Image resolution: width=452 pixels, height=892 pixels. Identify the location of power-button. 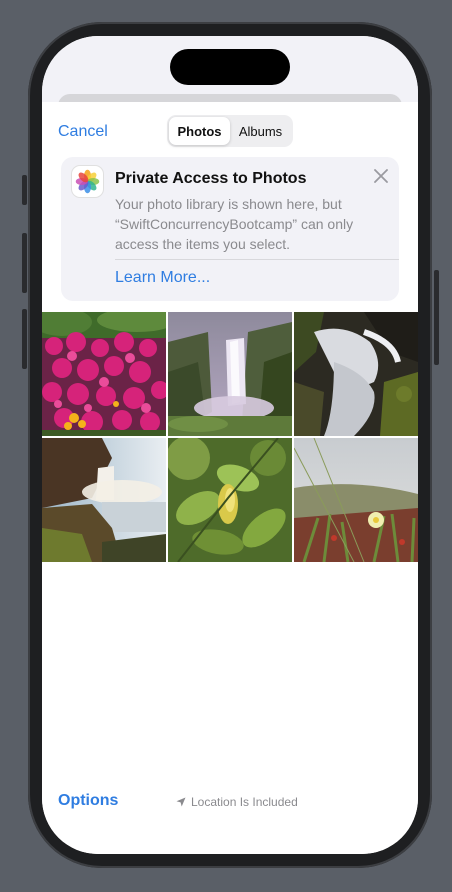
(436, 317).